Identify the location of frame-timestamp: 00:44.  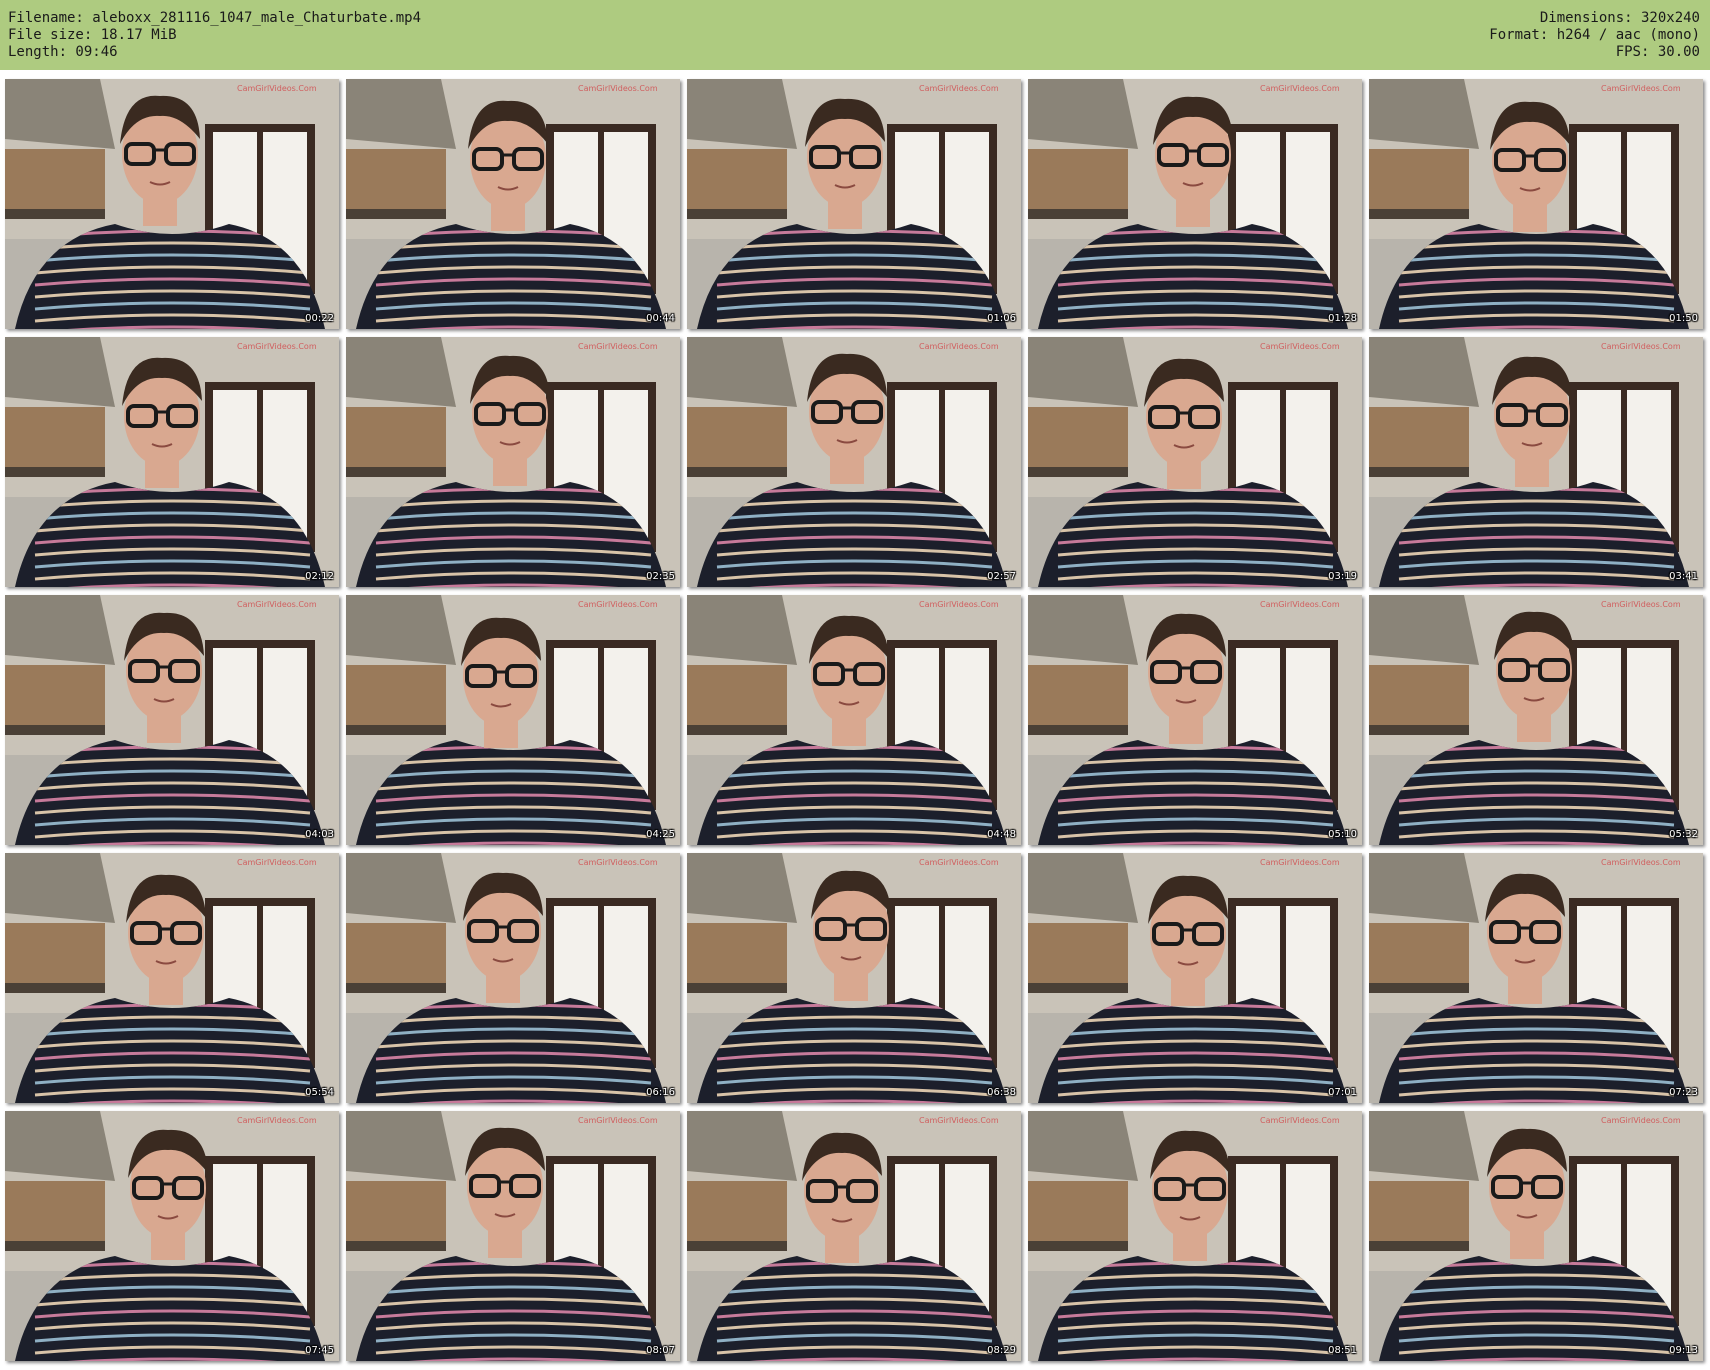
(660, 318).